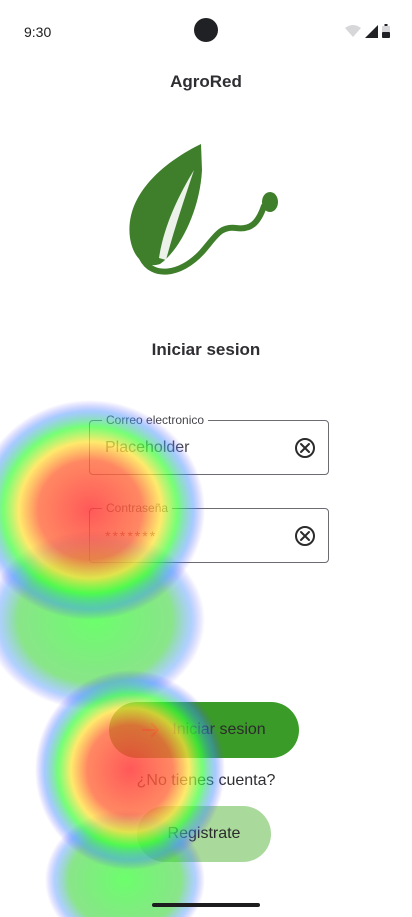 This screenshot has height=917, width=412. I want to click on login-button: Iniciar sesion, so click(204, 730).